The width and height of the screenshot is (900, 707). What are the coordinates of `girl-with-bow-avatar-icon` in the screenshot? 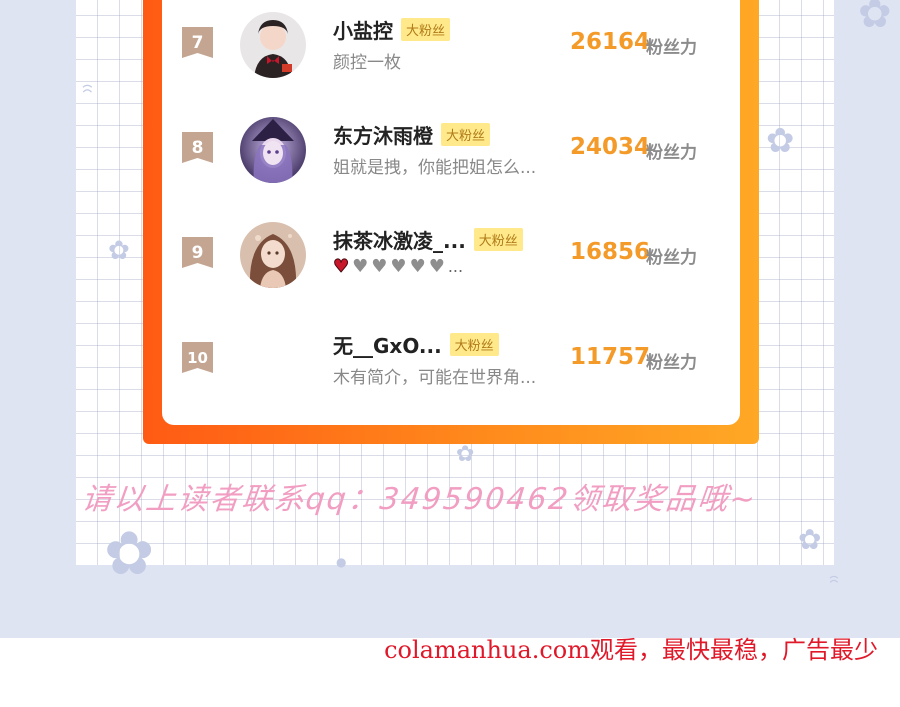 It's located at (273, 45).